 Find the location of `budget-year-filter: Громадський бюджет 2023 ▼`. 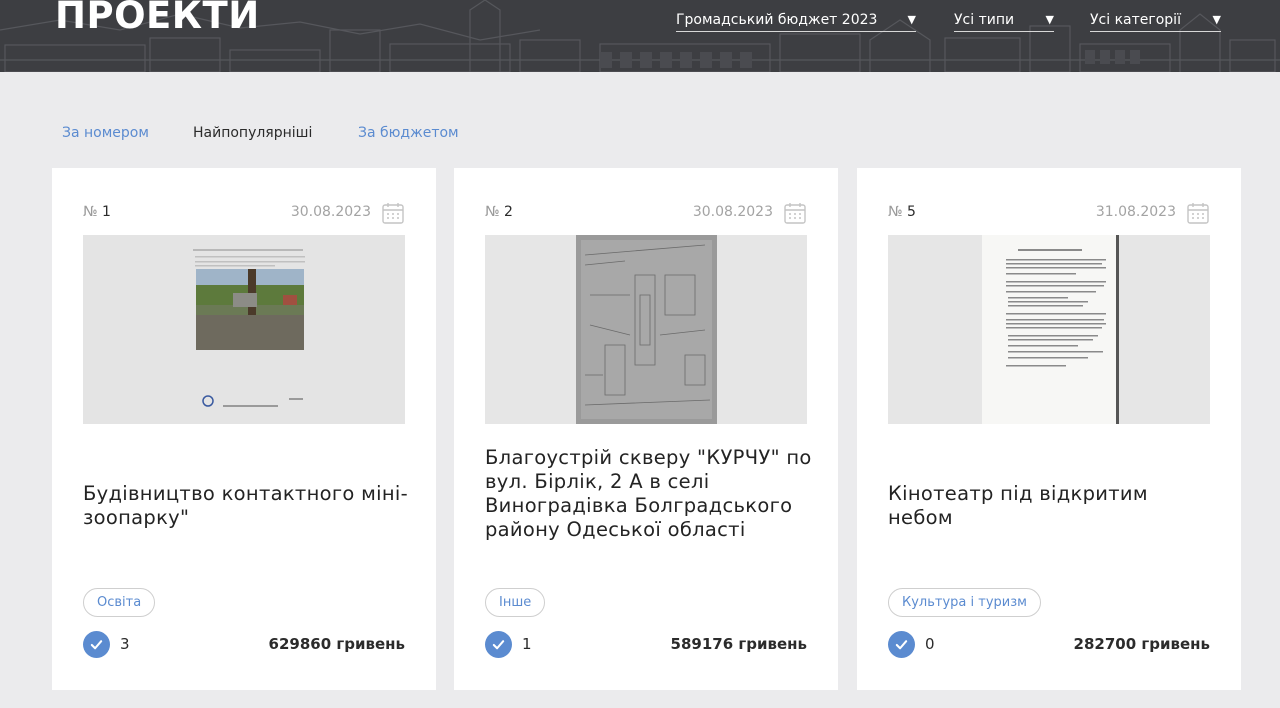

budget-year-filter: Громадський бюджет 2023 ▼ is located at coordinates (796, 20).